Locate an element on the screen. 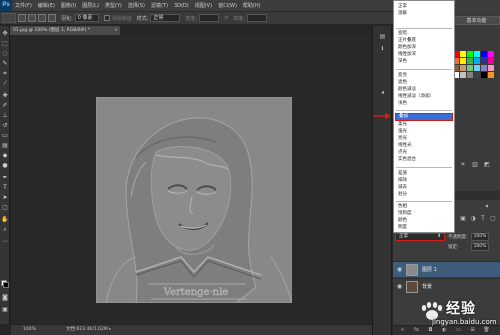 This screenshot has height=335, width=500. swatch-tan is located at coordinates (463, 68).